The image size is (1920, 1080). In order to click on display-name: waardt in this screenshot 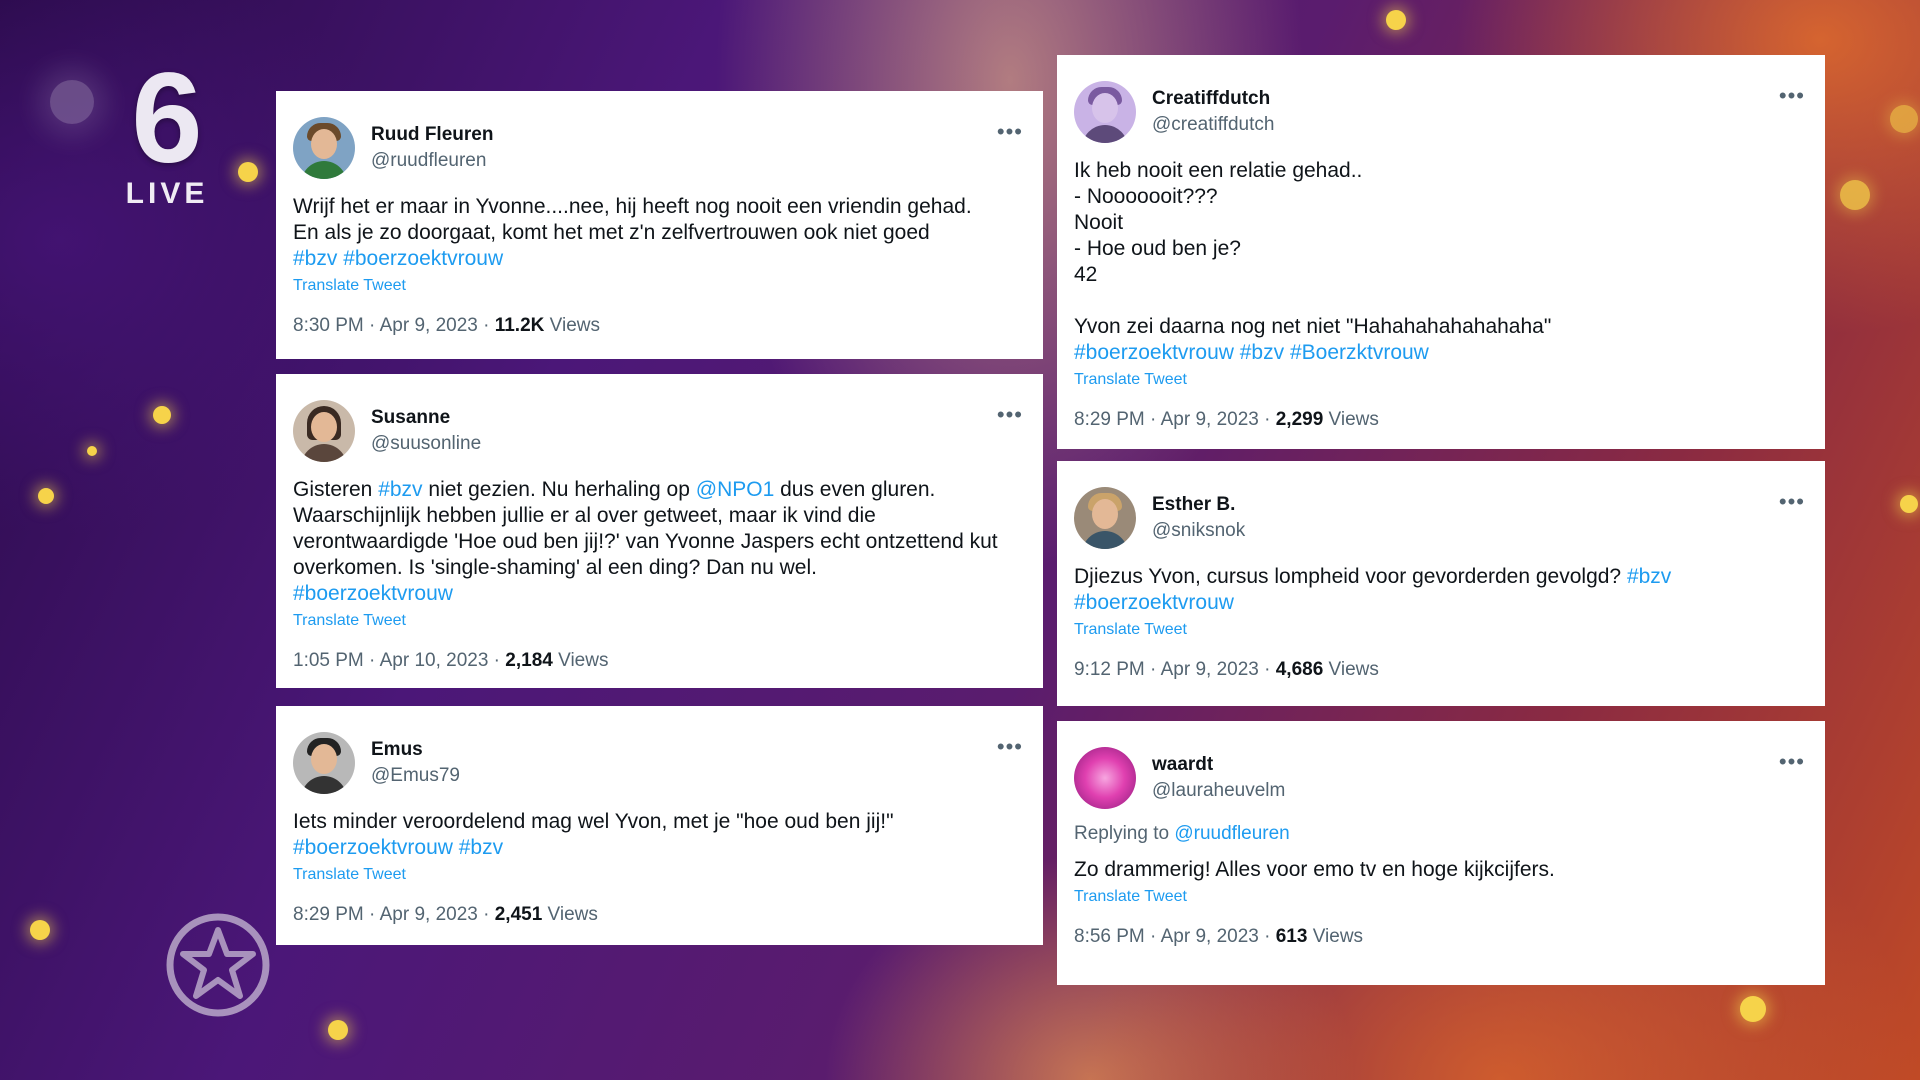, I will do `click(1218, 765)`.